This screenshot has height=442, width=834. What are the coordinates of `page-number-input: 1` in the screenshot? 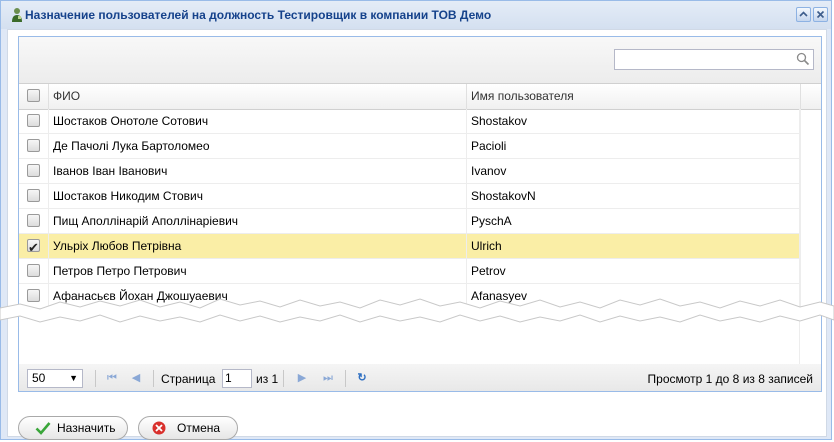 It's located at (237, 378).